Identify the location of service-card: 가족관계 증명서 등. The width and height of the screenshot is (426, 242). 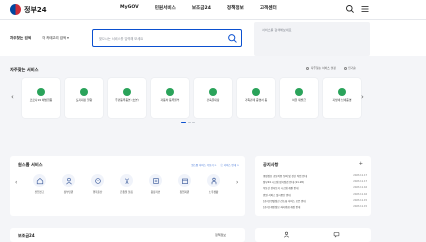
(256, 98).